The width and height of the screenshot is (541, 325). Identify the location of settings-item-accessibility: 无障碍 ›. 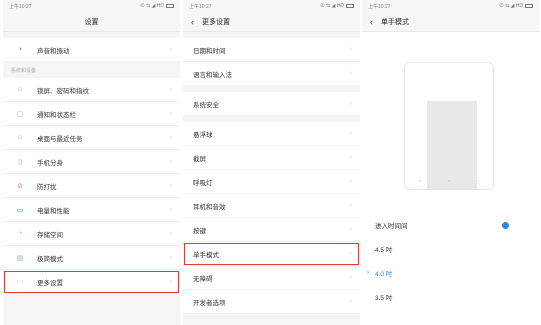
(271, 278).